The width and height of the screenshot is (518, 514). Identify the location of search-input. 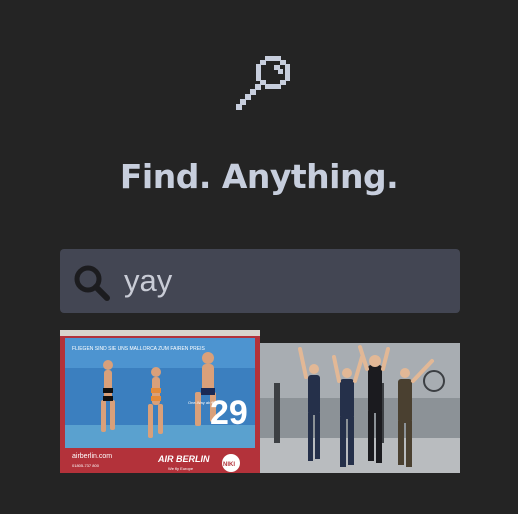
(284, 281).